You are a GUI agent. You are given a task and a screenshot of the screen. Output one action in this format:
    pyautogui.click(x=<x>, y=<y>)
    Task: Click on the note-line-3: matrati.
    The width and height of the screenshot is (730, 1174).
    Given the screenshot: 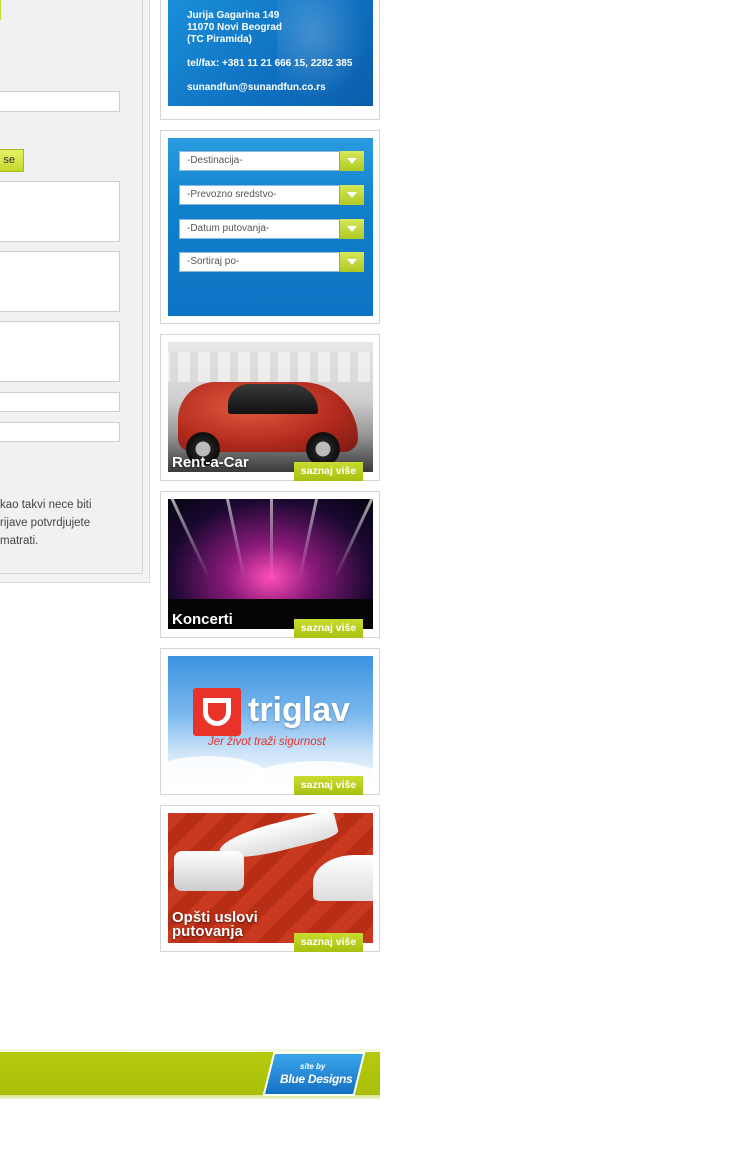 What is the action you would take?
    pyautogui.click(x=19, y=541)
    